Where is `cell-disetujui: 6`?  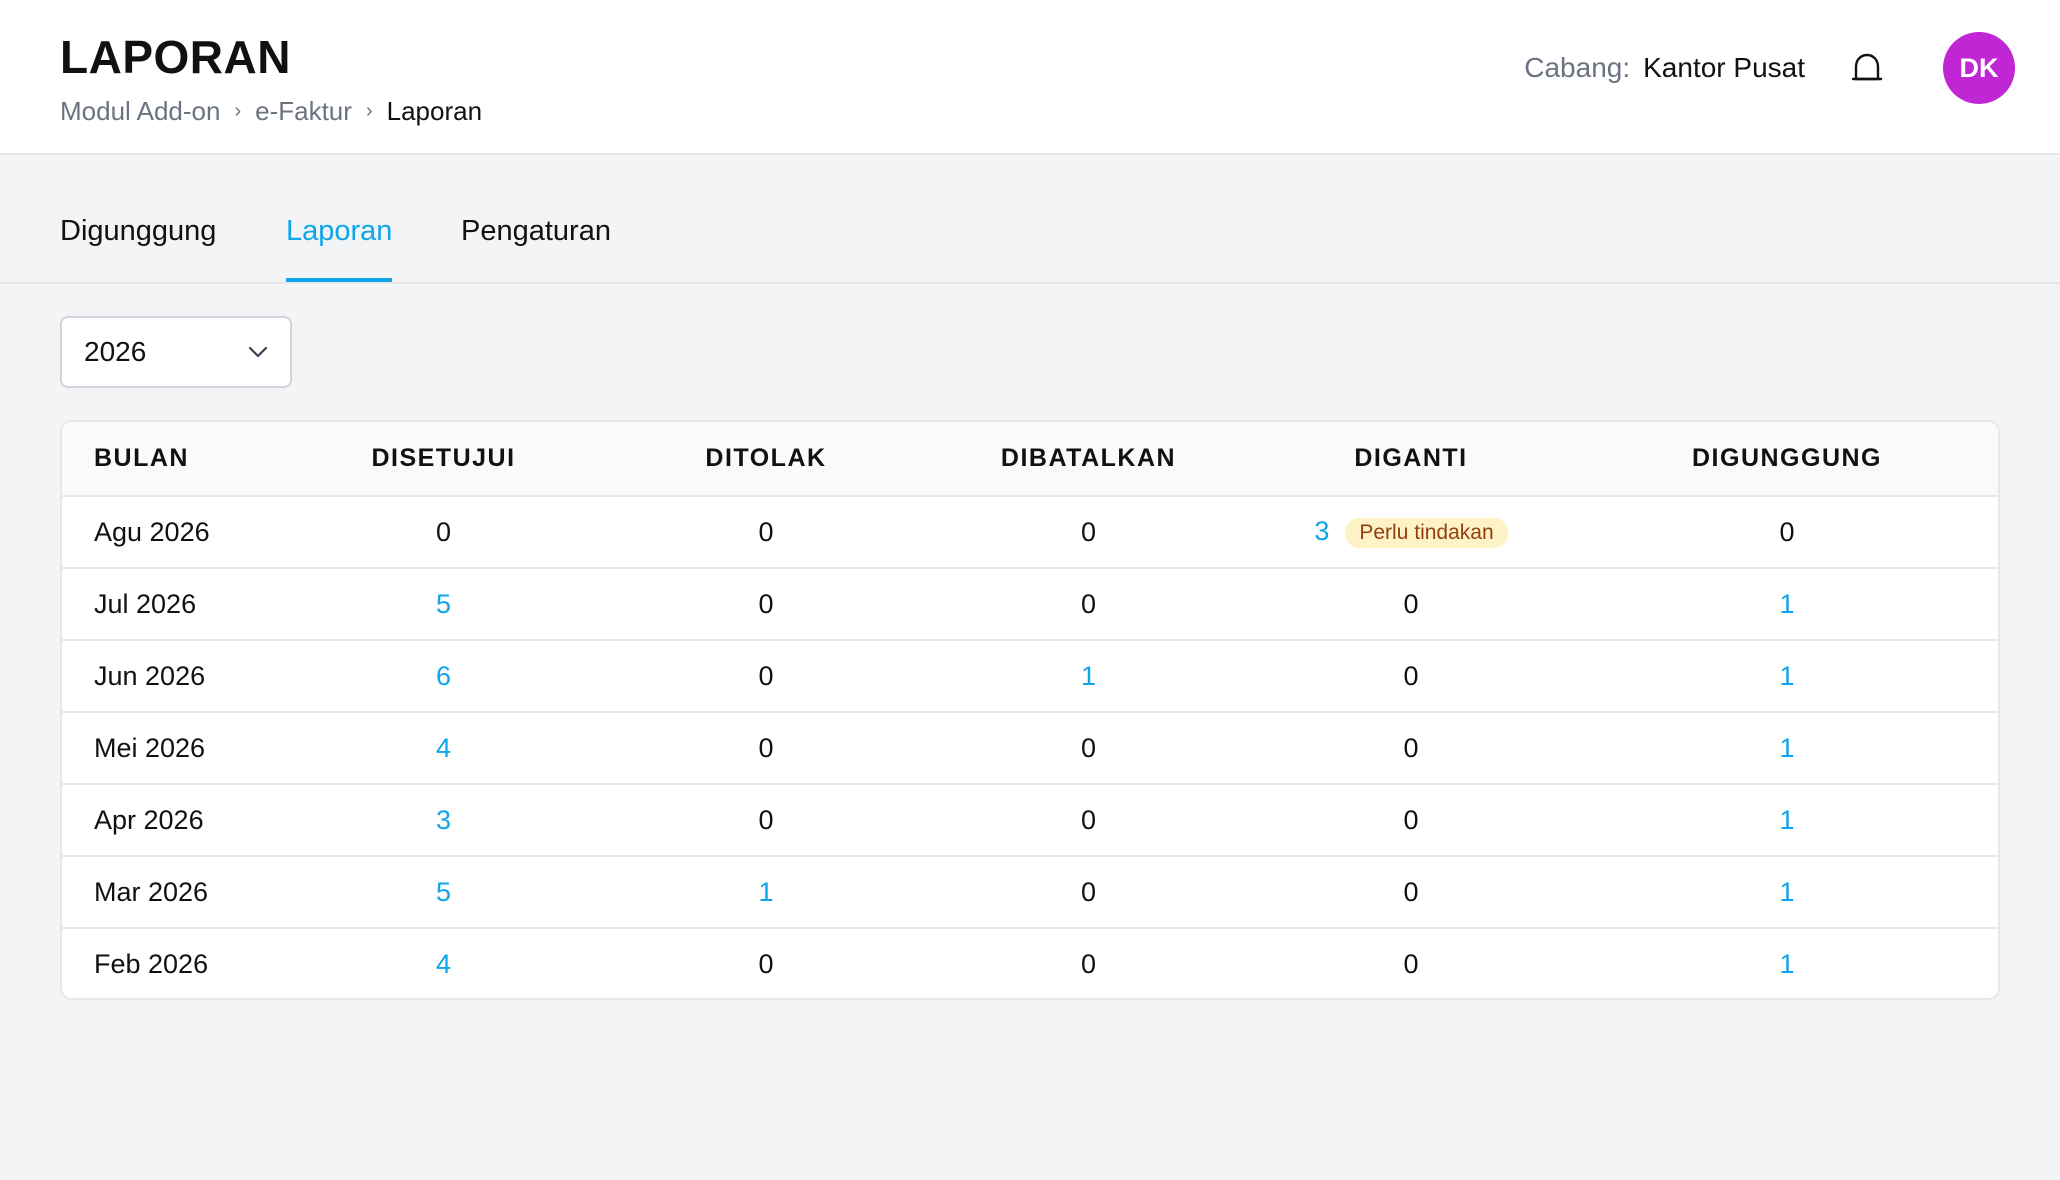
cell-disetujui: 6 is located at coordinates (443, 675).